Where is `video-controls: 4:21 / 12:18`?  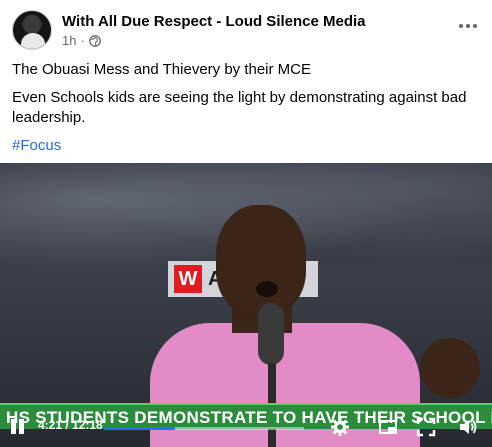 video-controls: 4:21 / 12:18 is located at coordinates (246, 427).